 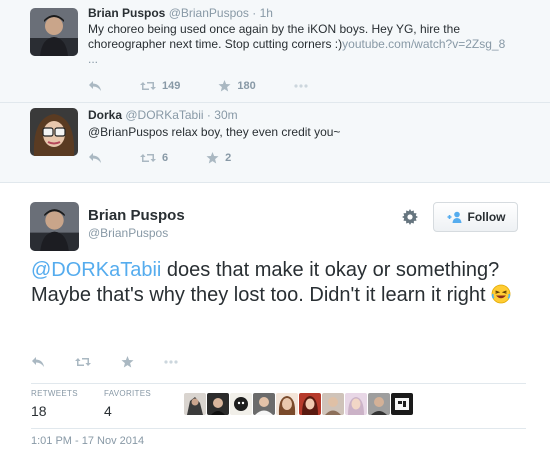 I want to click on favorites-stat: FAVORITES 4, so click(x=127, y=404).